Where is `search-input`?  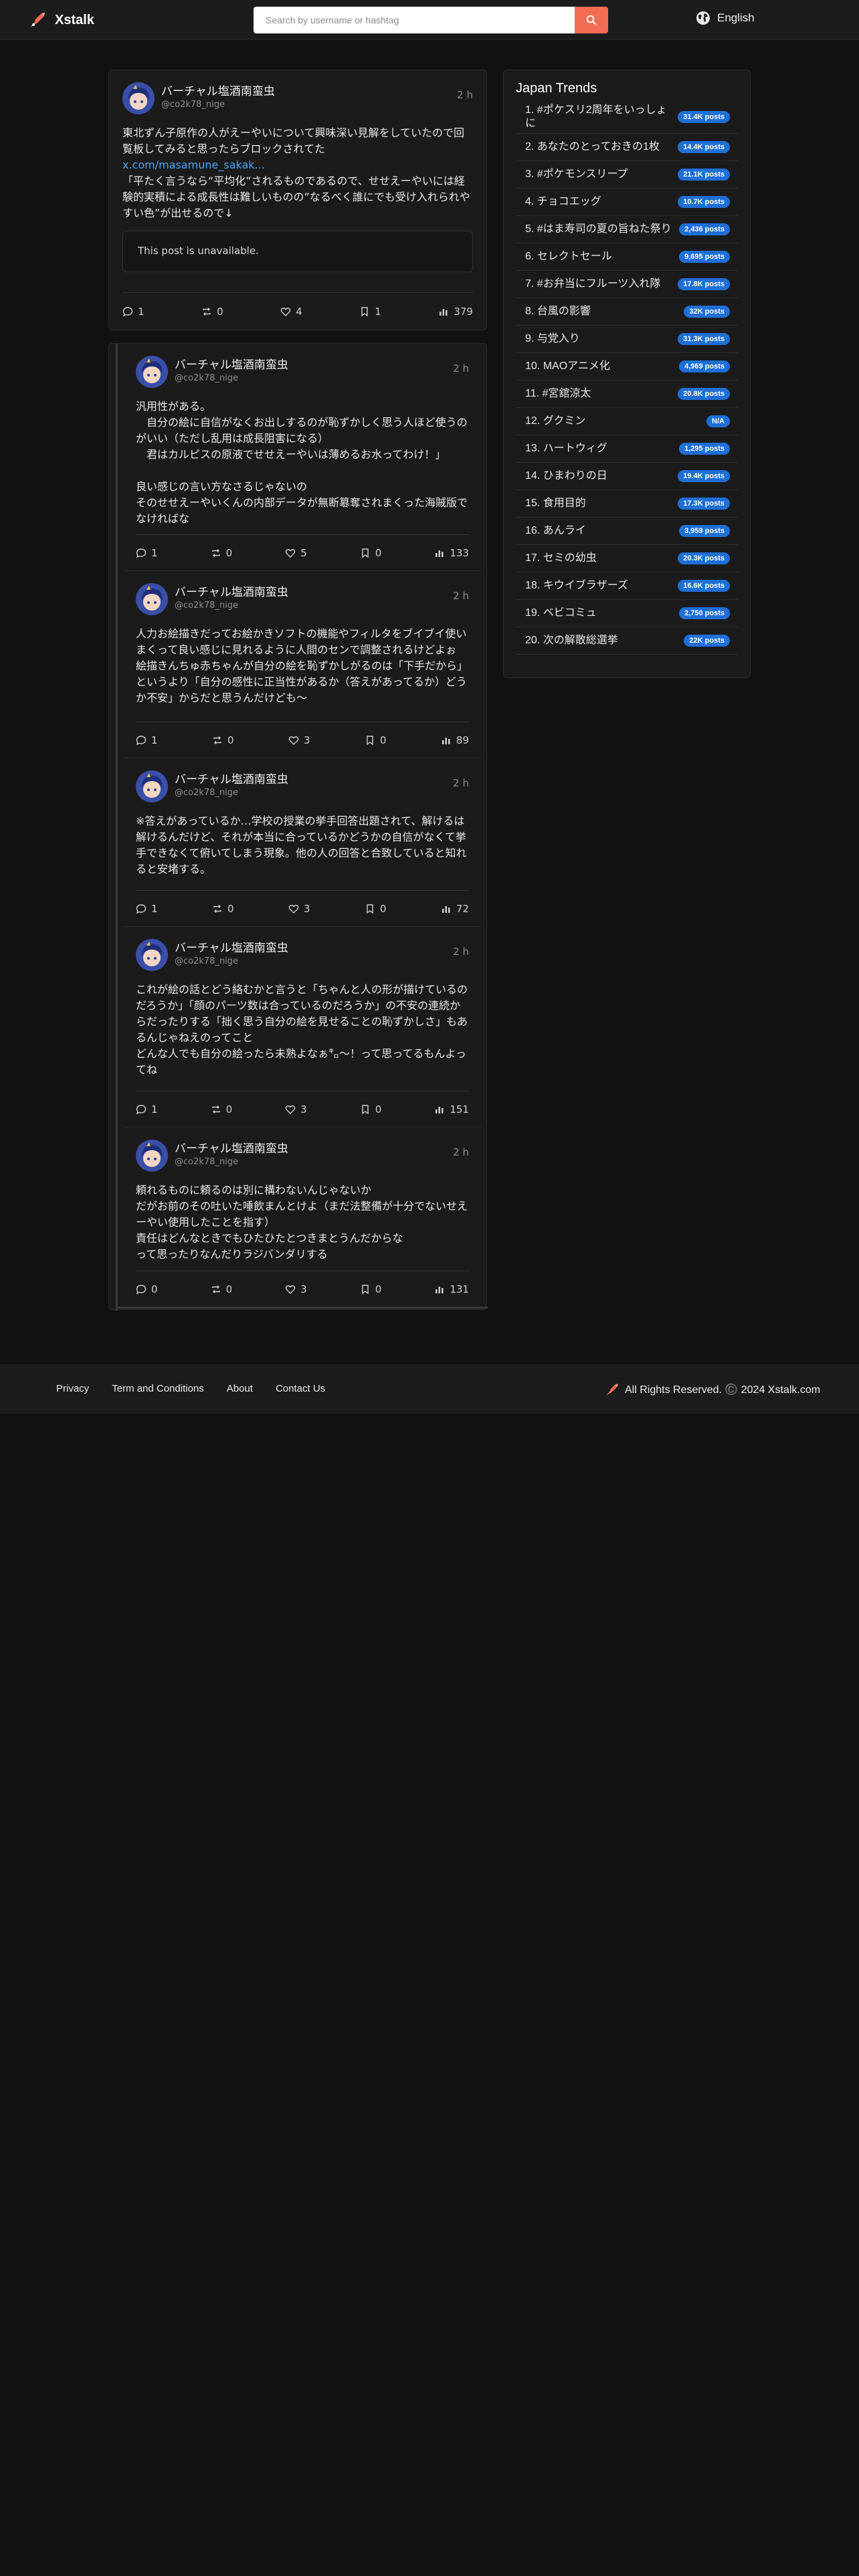 search-input is located at coordinates (415, 20).